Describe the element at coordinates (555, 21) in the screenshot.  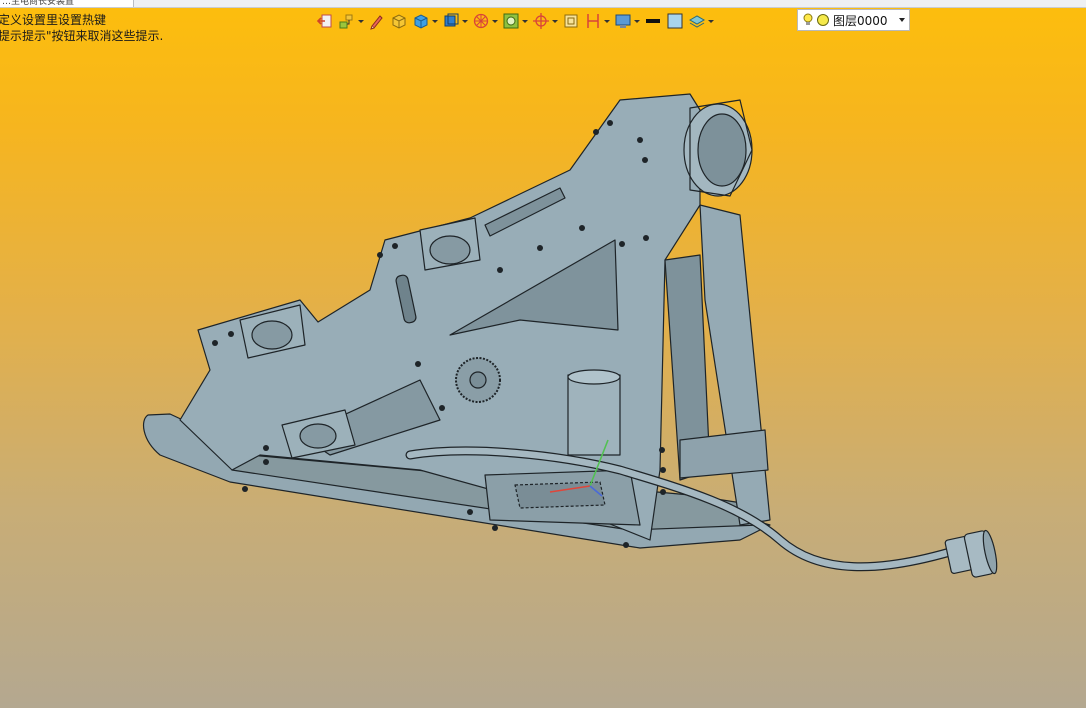
I see `snap-menu-caret` at that location.